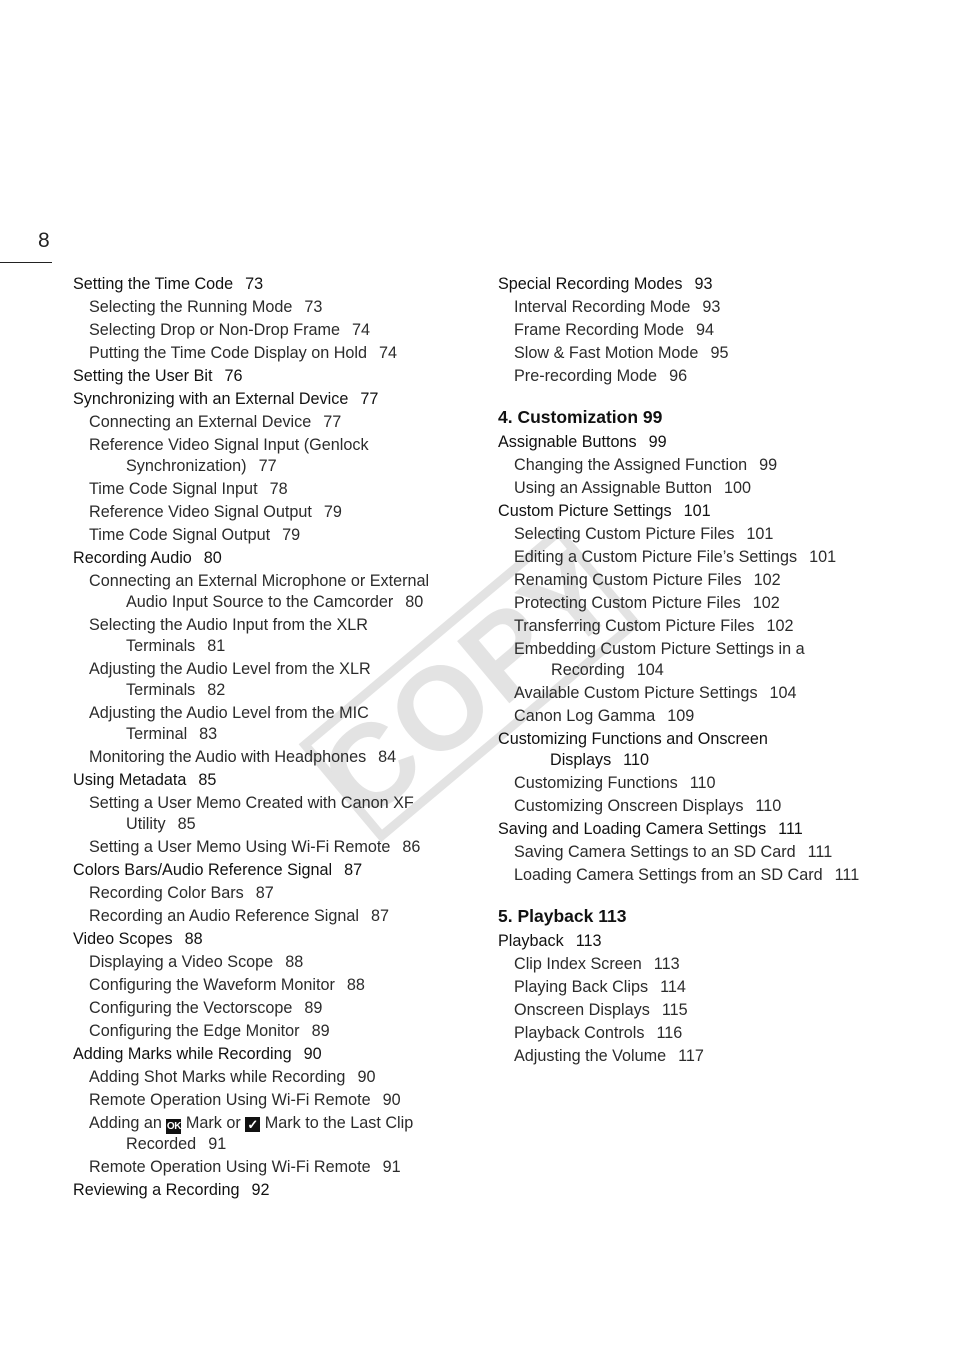 This screenshot has width=954, height=1348. I want to click on toc-subentry: Selecting the Running Mode 73, so click(273, 307).